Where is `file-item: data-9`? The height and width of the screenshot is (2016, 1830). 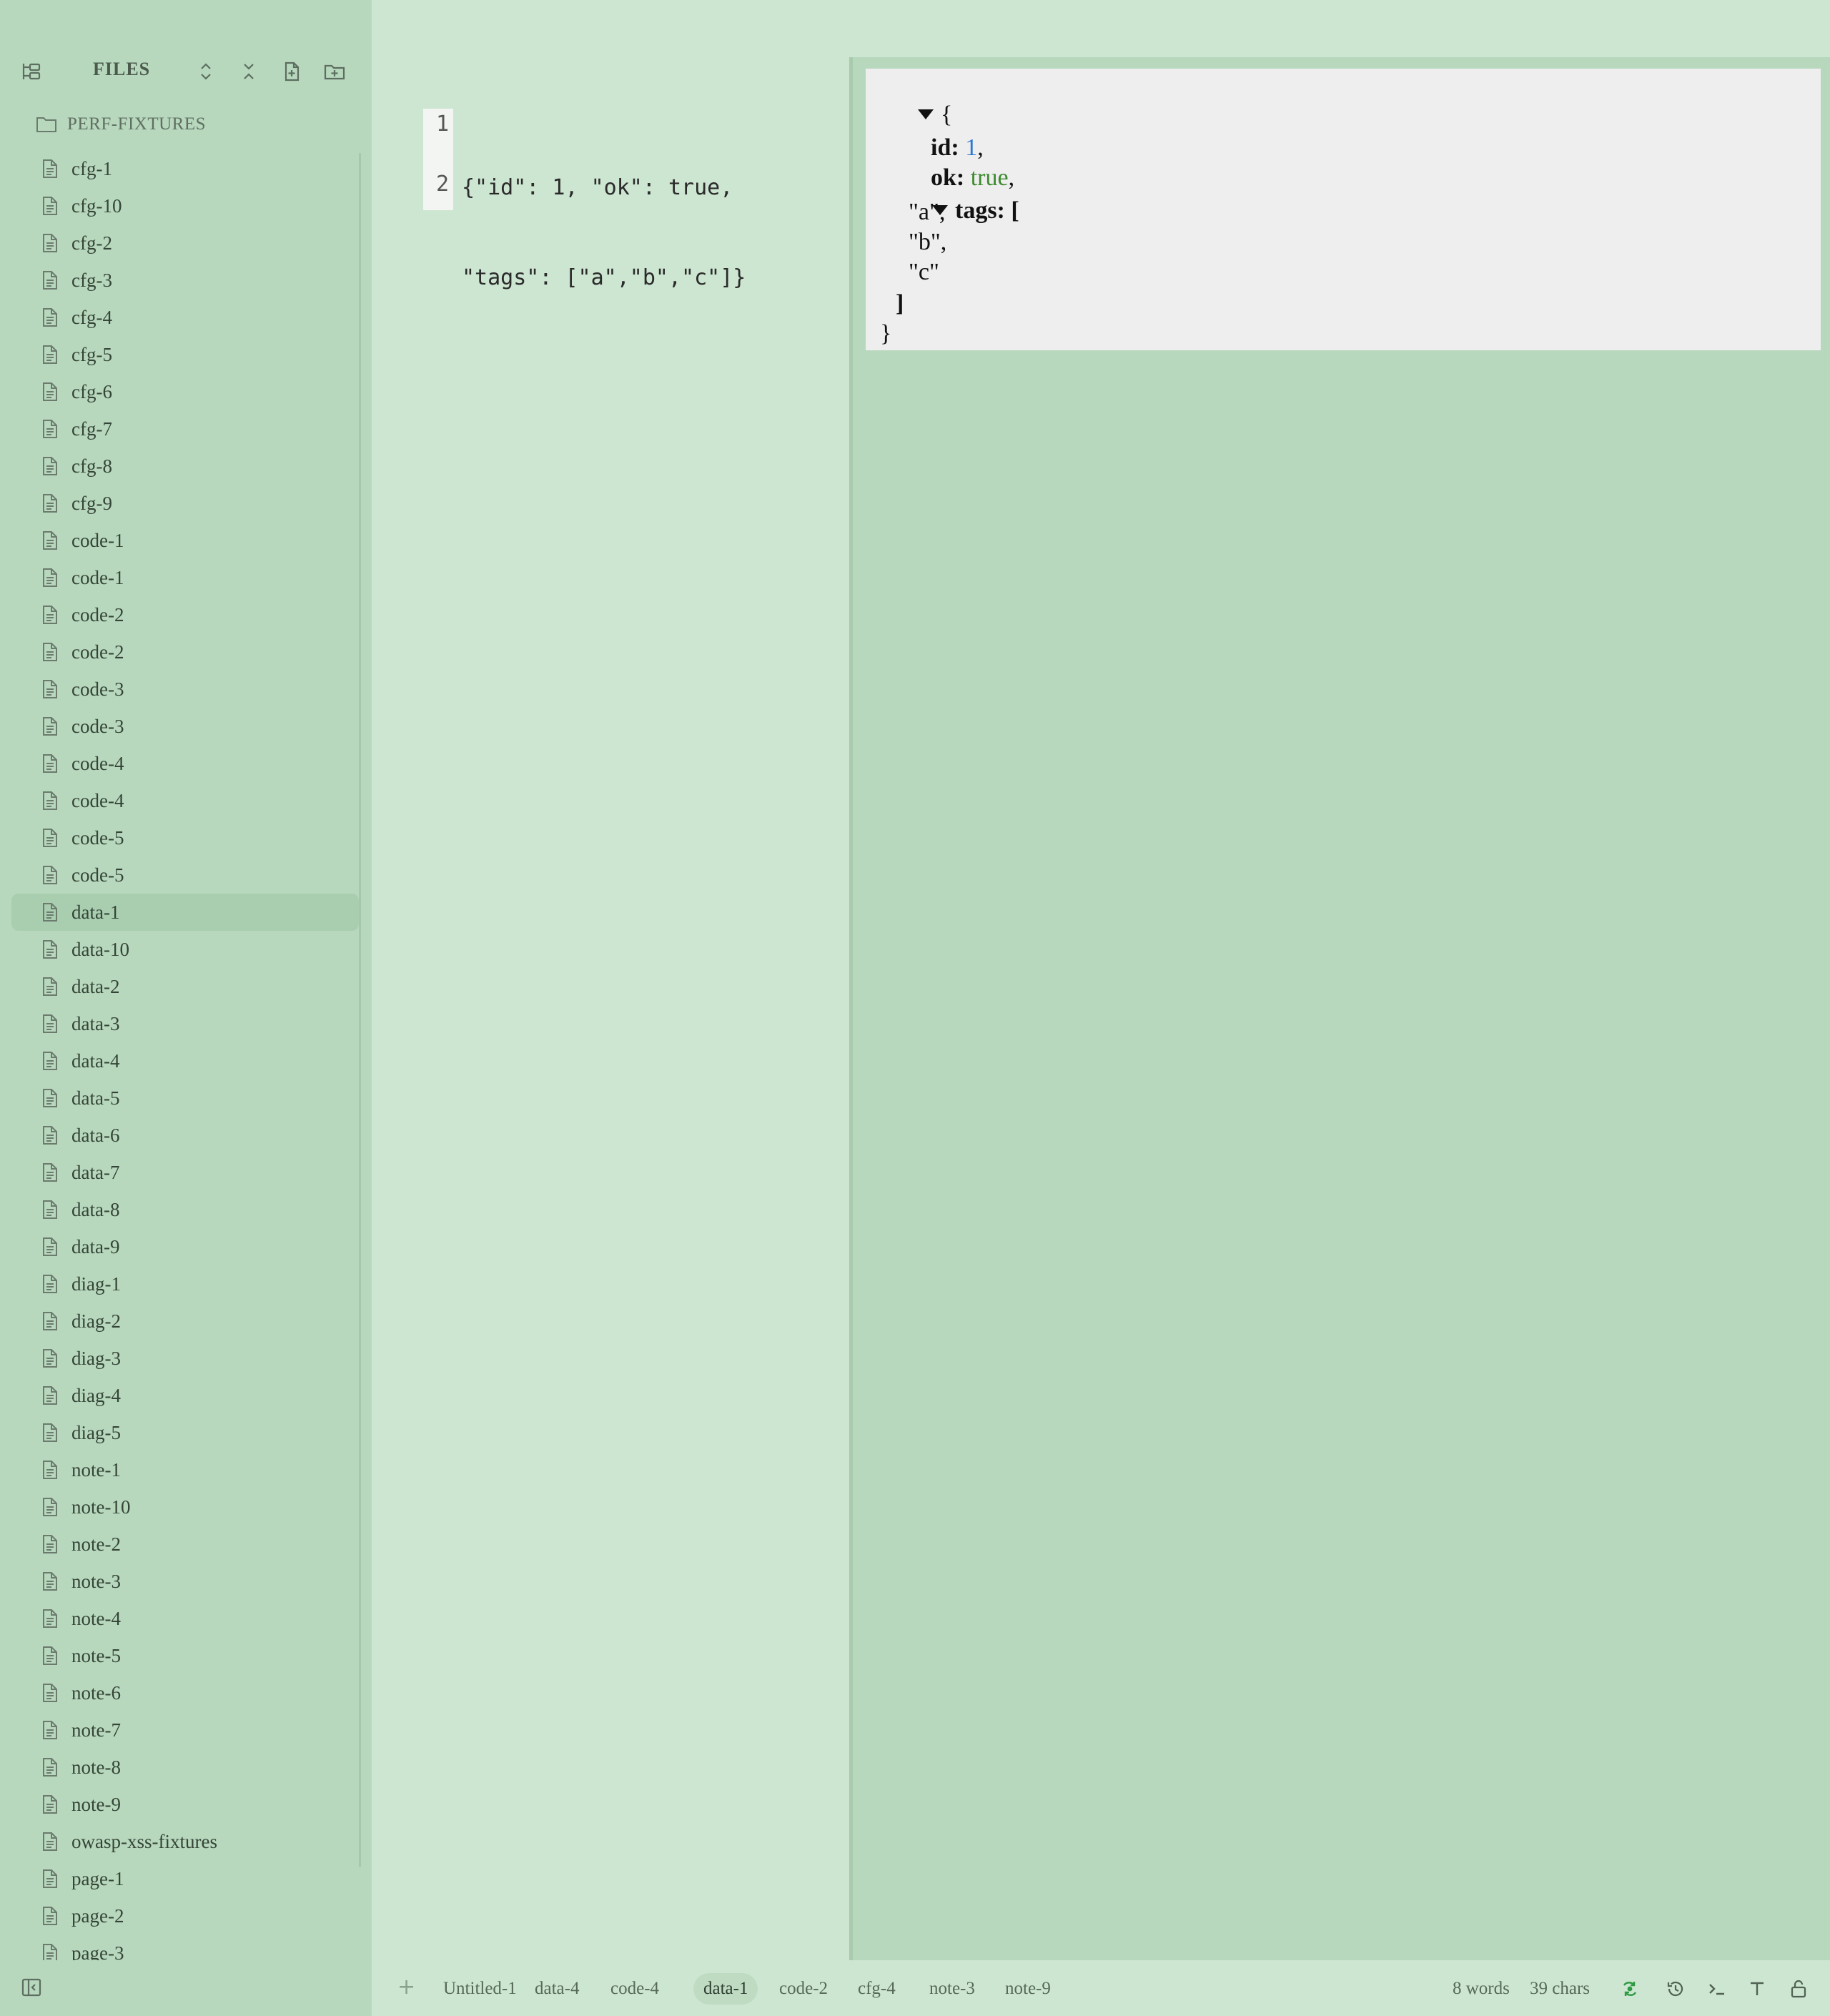 file-item: data-9 is located at coordinates (185, 1246).